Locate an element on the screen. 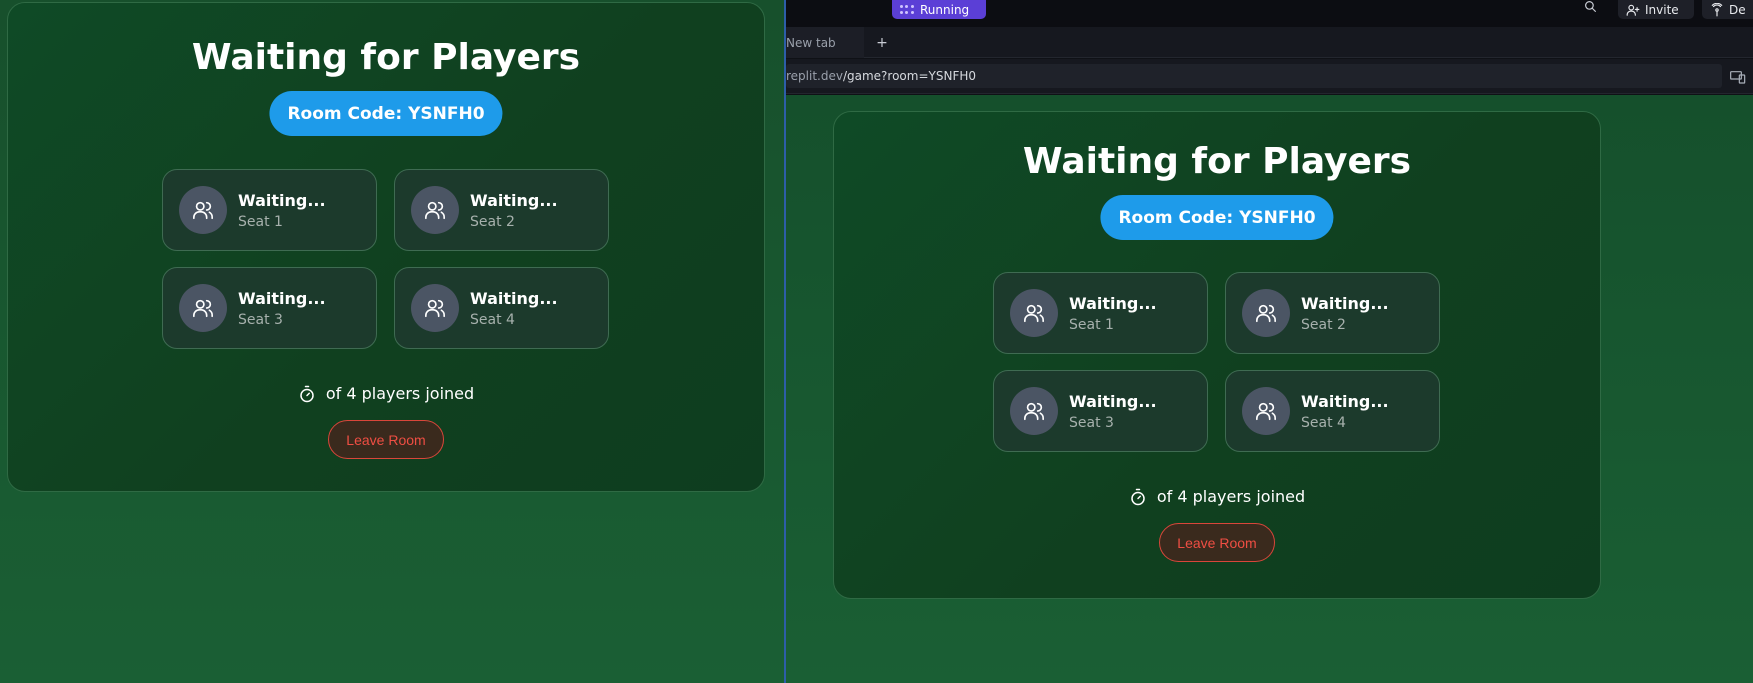 This screenshot has height=683, width=1753. deploy-button: De is located at coordinates (1727, 9).